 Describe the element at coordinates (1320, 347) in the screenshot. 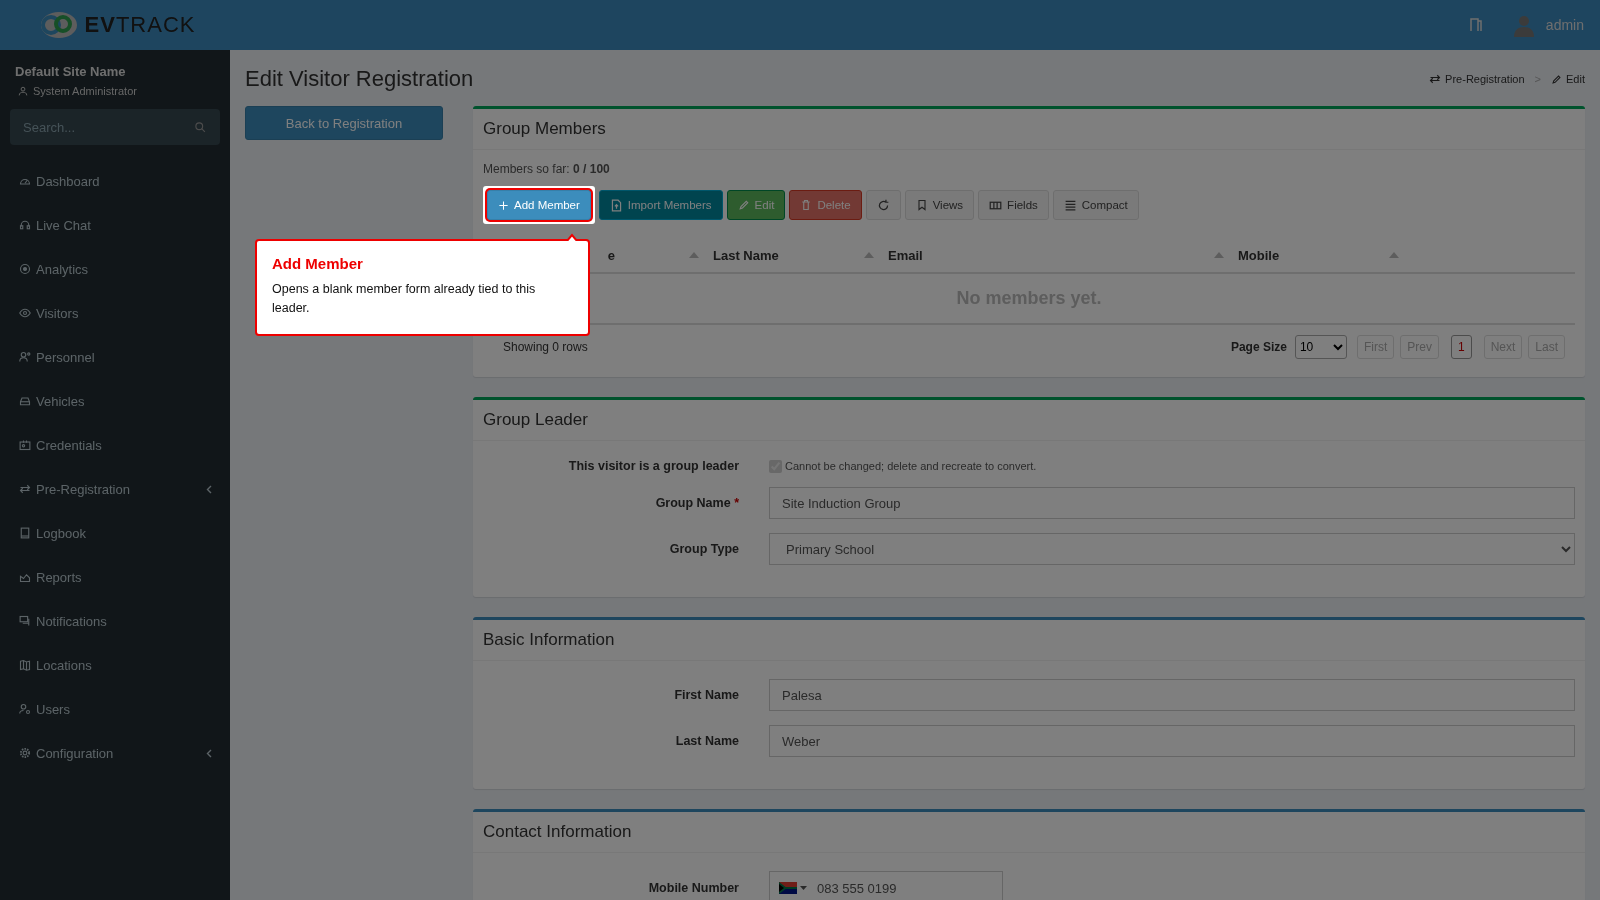

I see `page-size-select: 10` at that location.